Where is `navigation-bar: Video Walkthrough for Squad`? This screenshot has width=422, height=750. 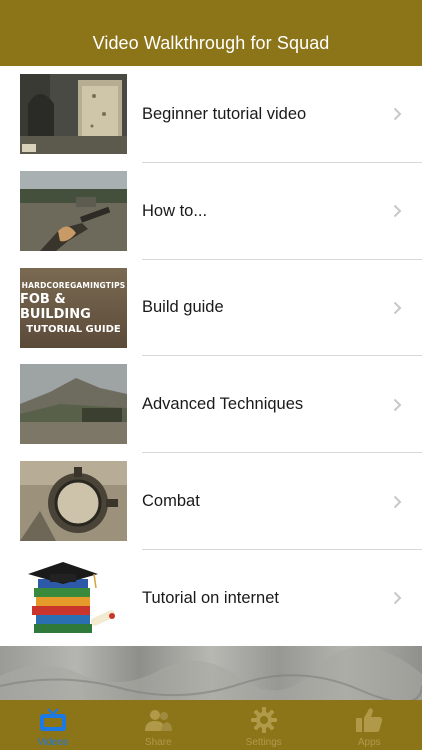 navigation-bar: Video Walkthrough for Squad is located at coordinates (211, 33).